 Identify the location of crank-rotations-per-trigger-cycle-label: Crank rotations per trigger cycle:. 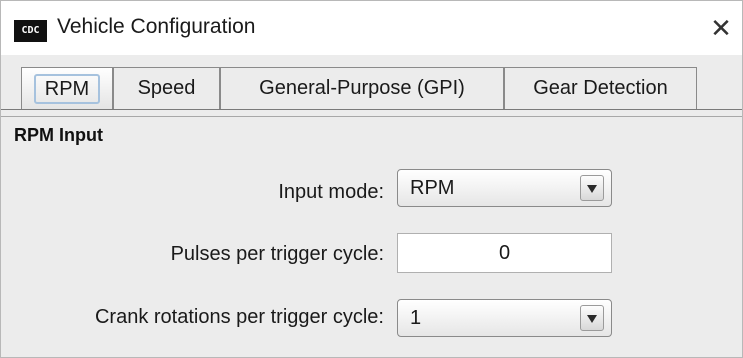
(239, 317).